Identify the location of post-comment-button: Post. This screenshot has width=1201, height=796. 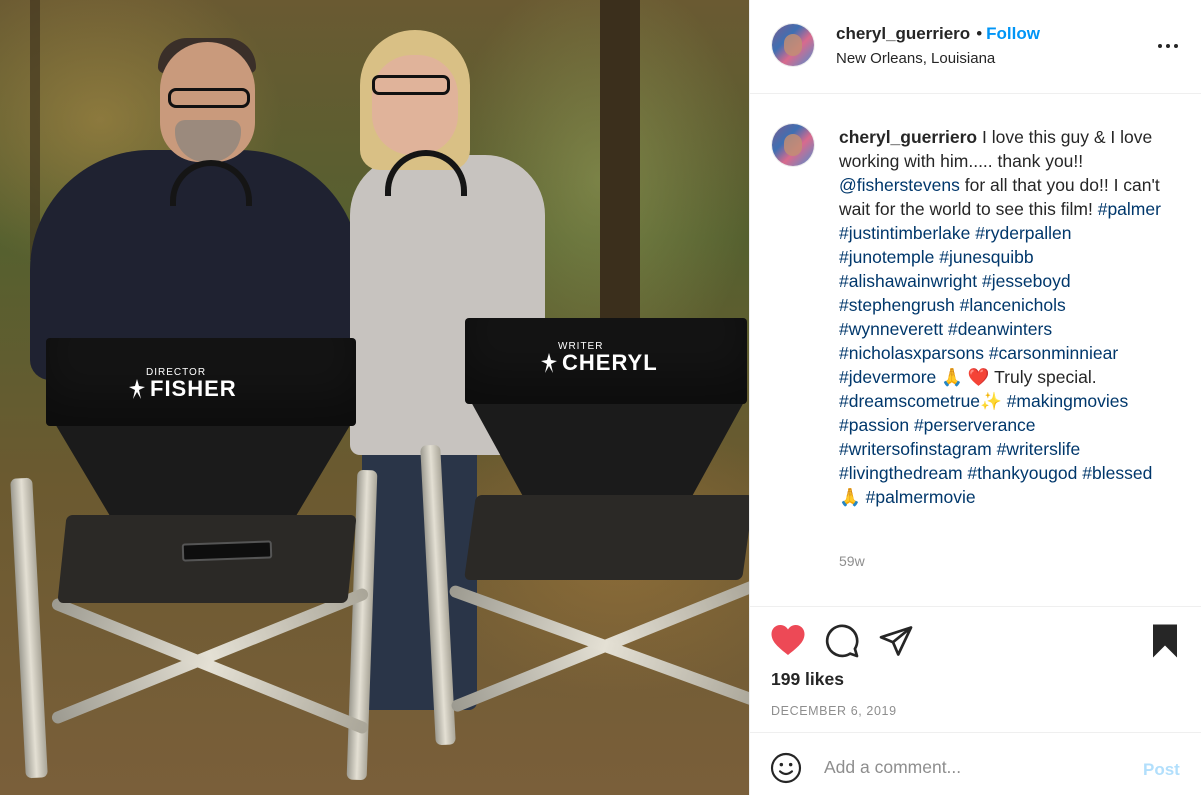
(1161, 770).